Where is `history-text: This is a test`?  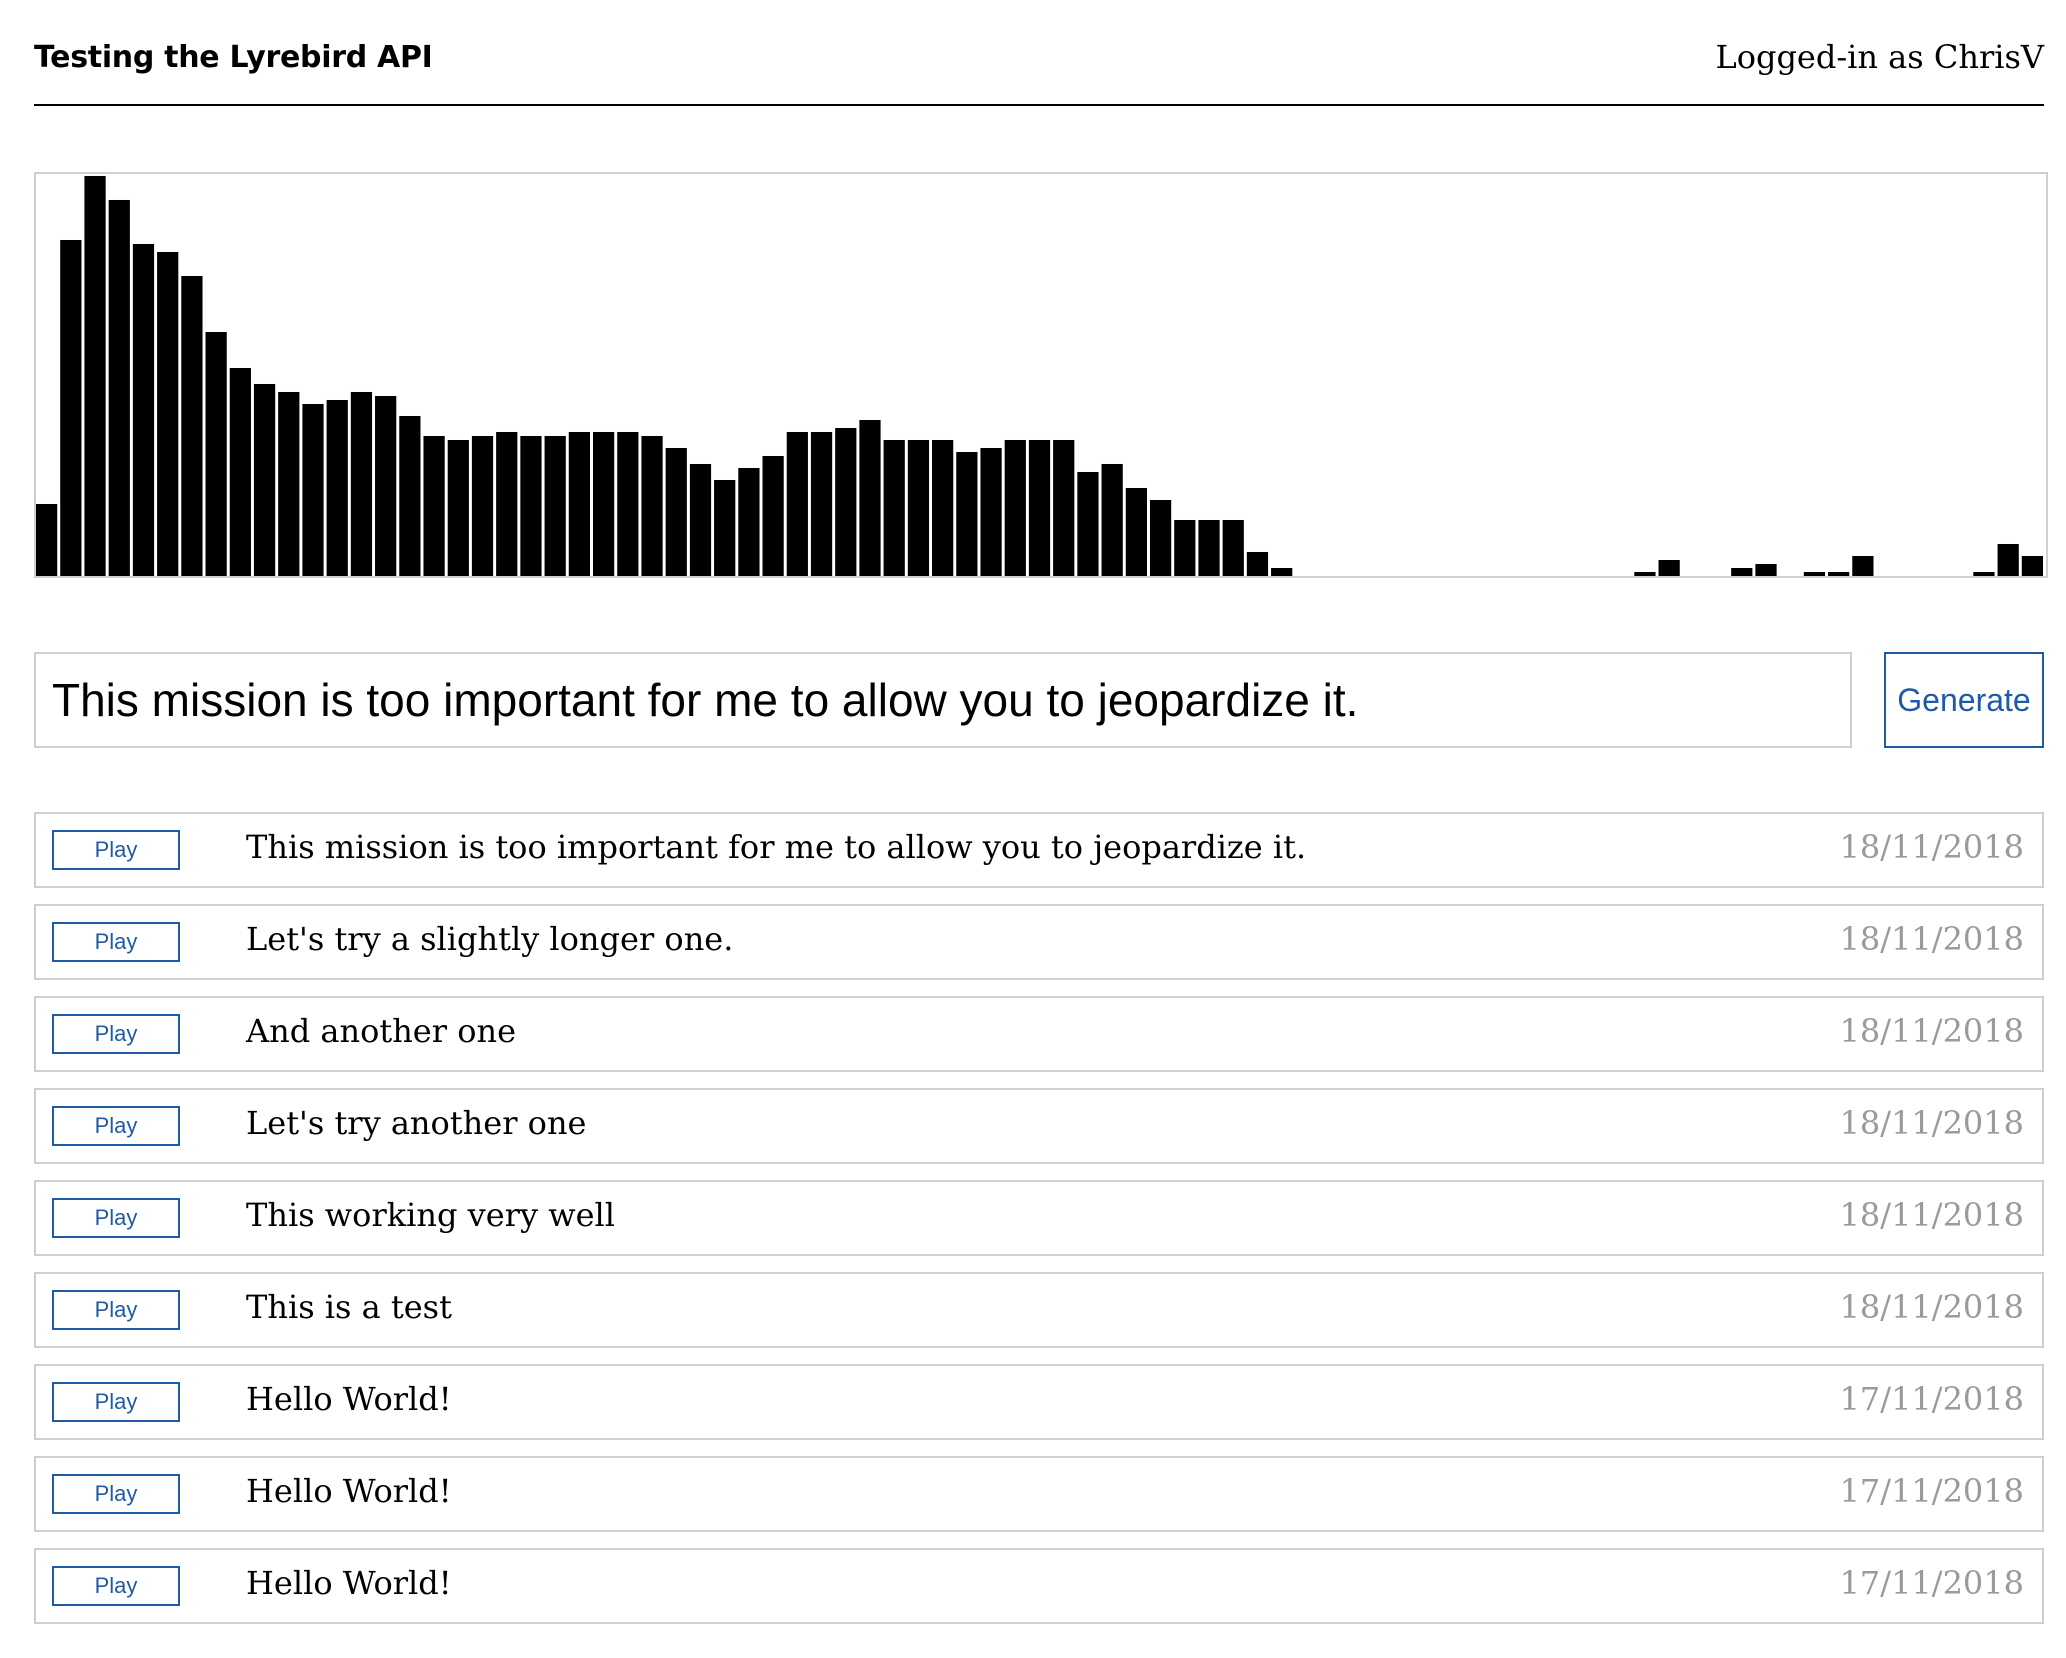
history-text: This is a test is located at coordinates (349, 1307).